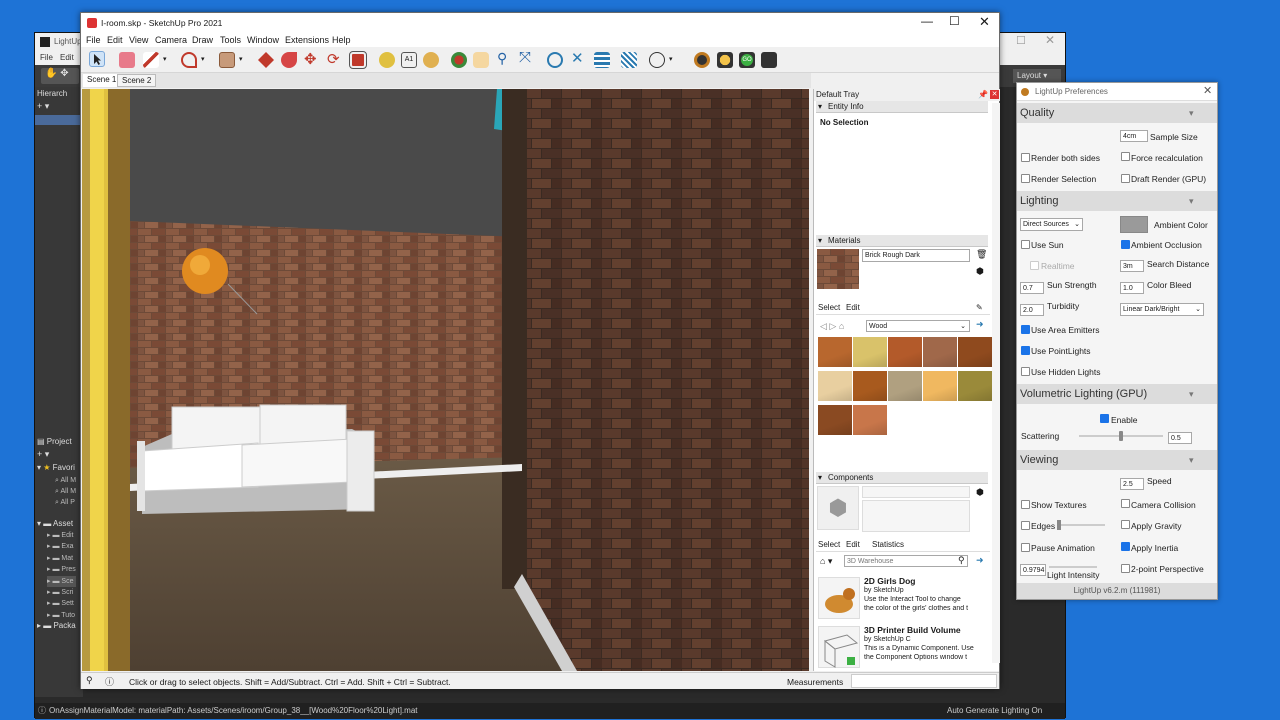 The image size is (1280, 720). What do you see at coordinates (459, 60) in the screenshot?
I see `orbit-icon` at bounding box center [459, 60].